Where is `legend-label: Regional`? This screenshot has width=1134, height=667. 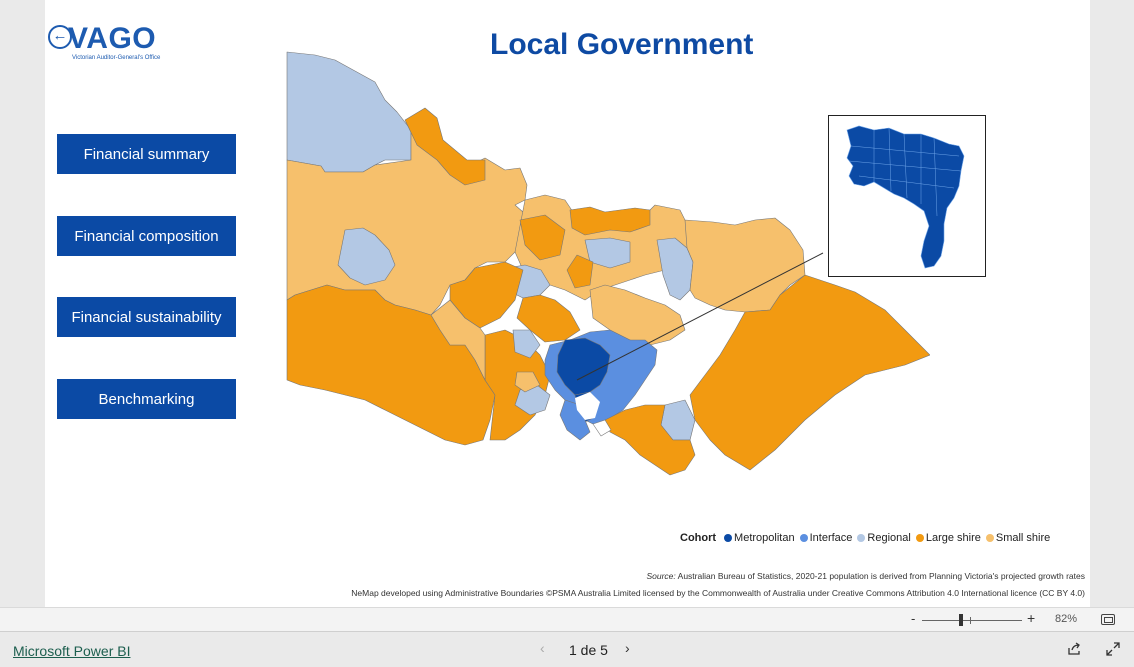
legend-label: Regional is located at coordinates (889, 538).